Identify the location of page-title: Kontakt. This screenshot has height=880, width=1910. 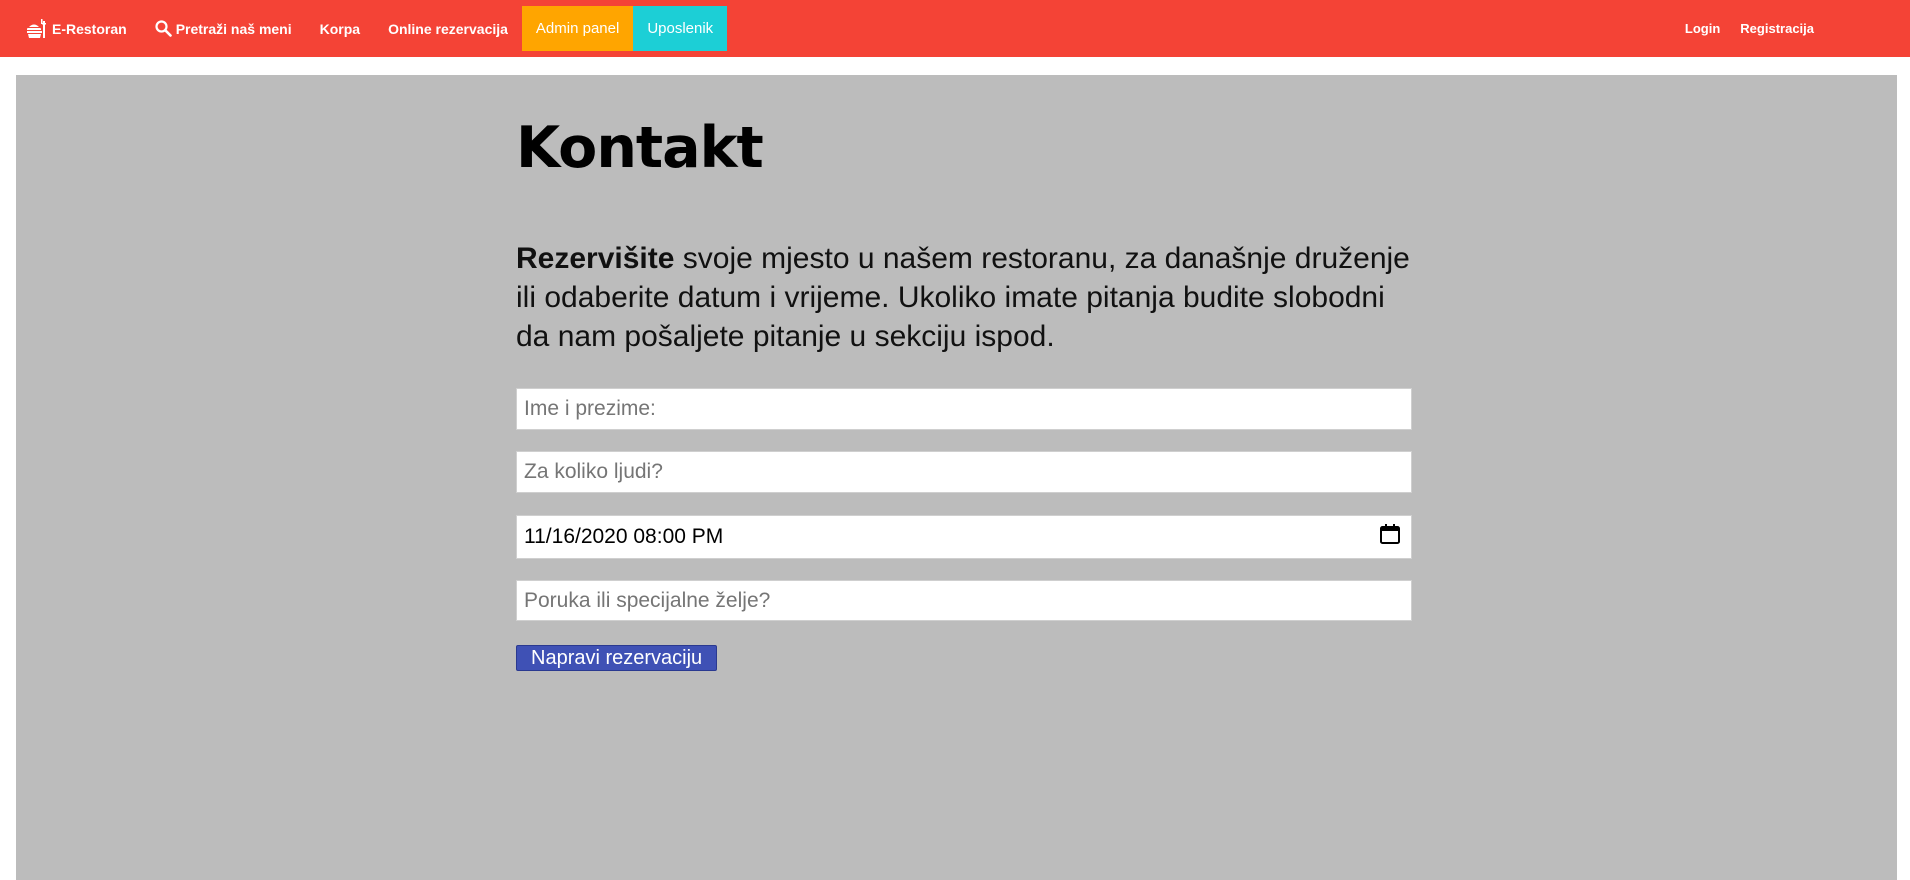
(640, 148).